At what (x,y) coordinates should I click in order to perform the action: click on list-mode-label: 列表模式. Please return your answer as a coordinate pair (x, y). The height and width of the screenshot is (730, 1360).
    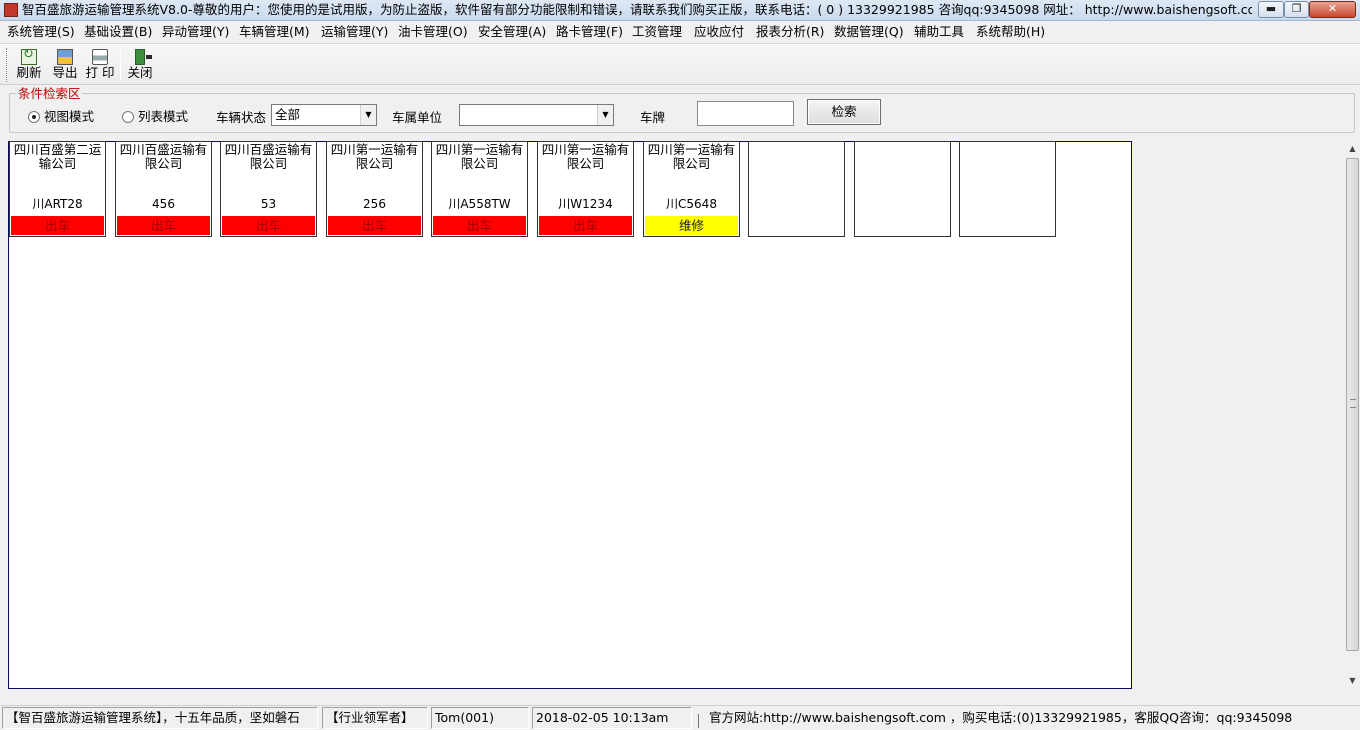
    Looking at the image, I should click on (163, 116).